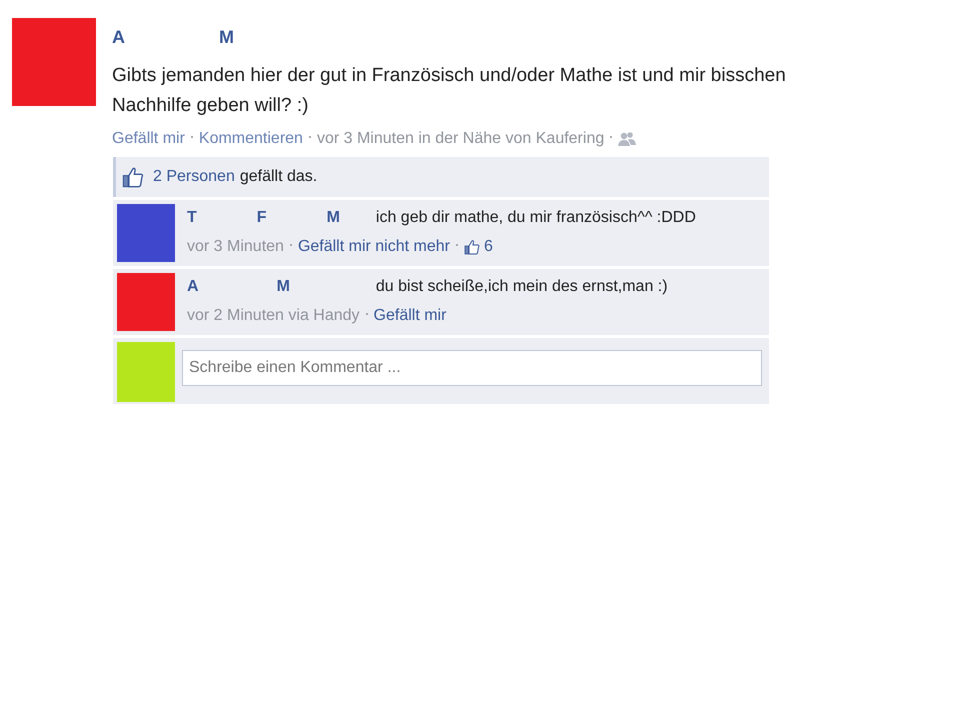  Describe the element at coordinates (250, 139) in the screenshot. I see `action-link: Kommentieren` at that location.